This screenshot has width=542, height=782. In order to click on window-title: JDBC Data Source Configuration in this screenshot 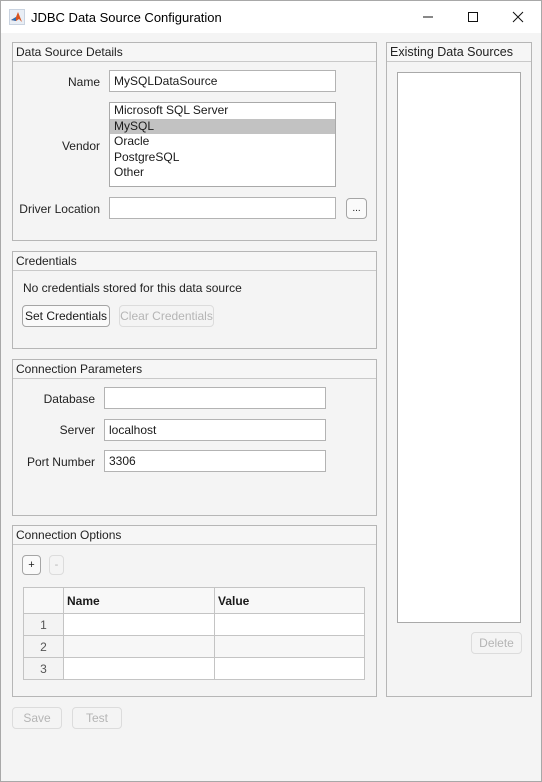, I will do `click(126, 17)`.